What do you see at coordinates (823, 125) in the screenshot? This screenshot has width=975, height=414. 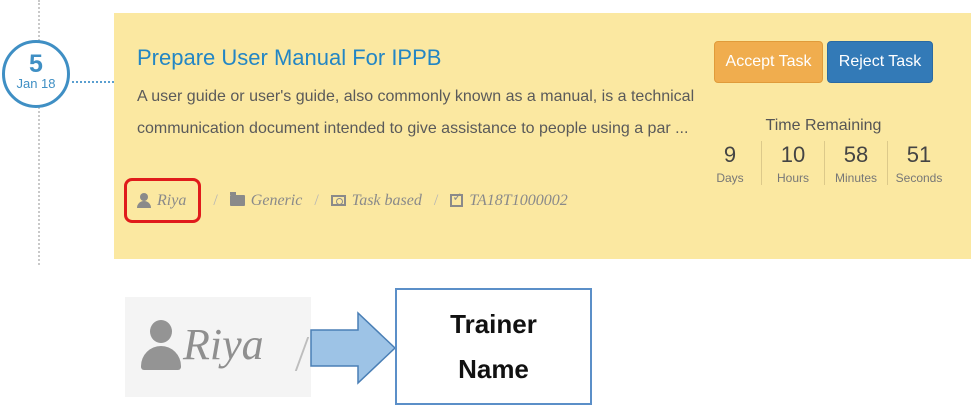 I see `time-remaining-label: Time Remaining` at bounding box center [823, 125].